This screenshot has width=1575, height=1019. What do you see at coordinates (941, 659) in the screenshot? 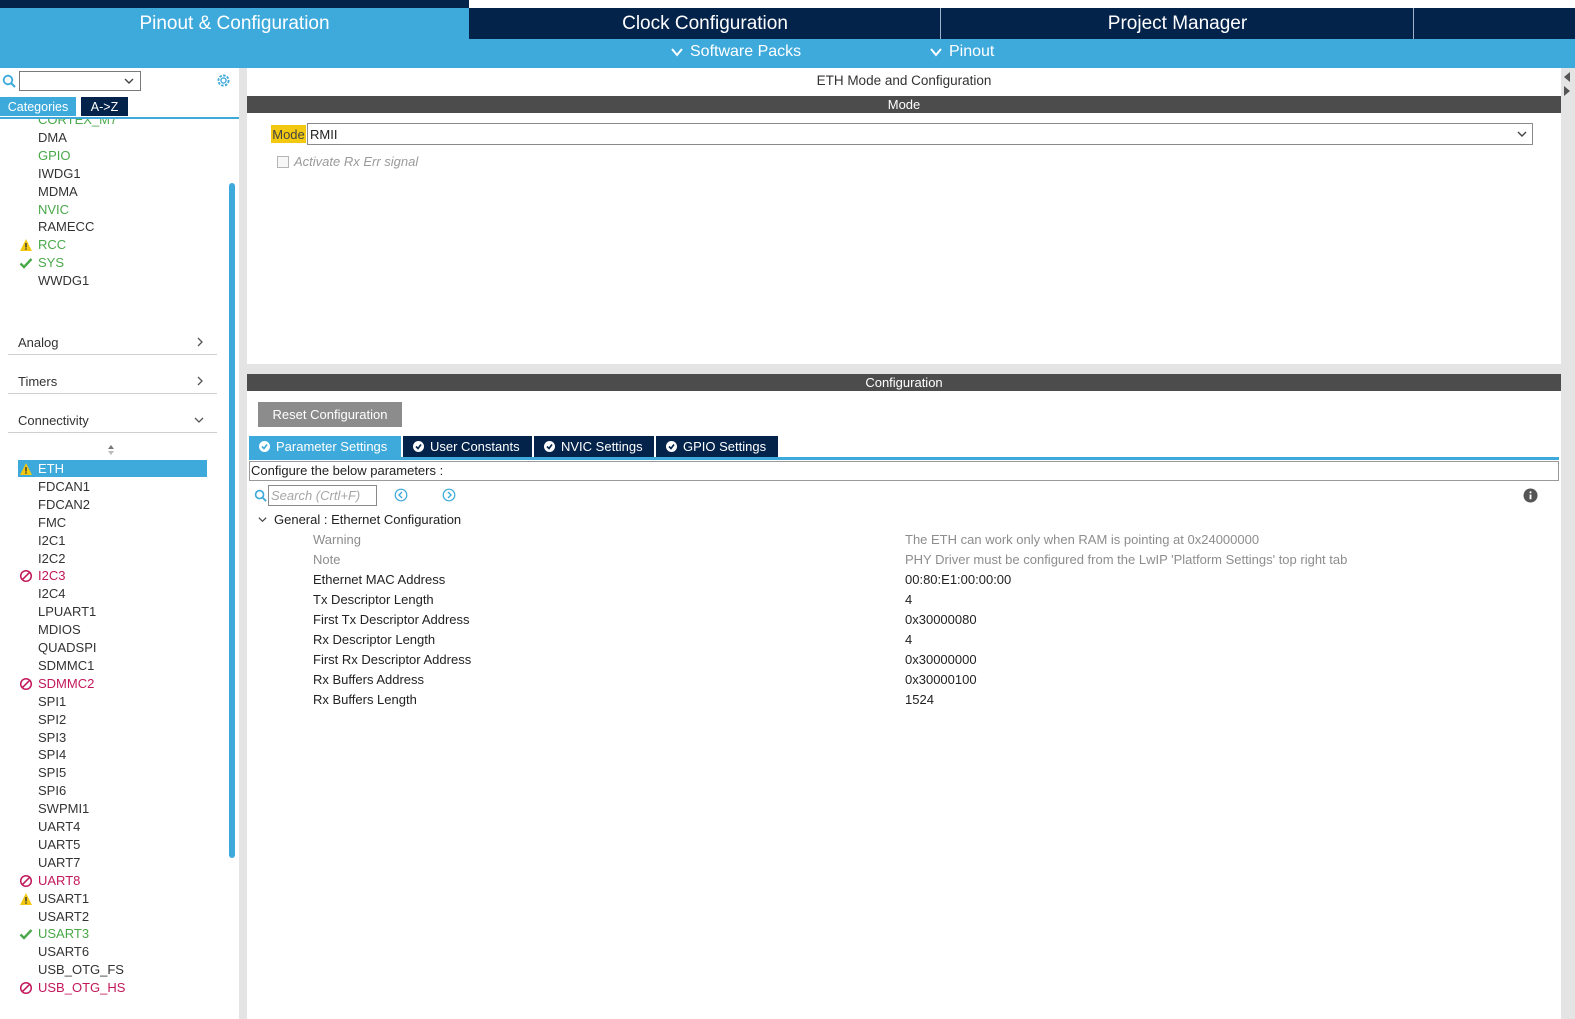
I see `parameter-value: 0x30000000` at bounding box center [941, 659].